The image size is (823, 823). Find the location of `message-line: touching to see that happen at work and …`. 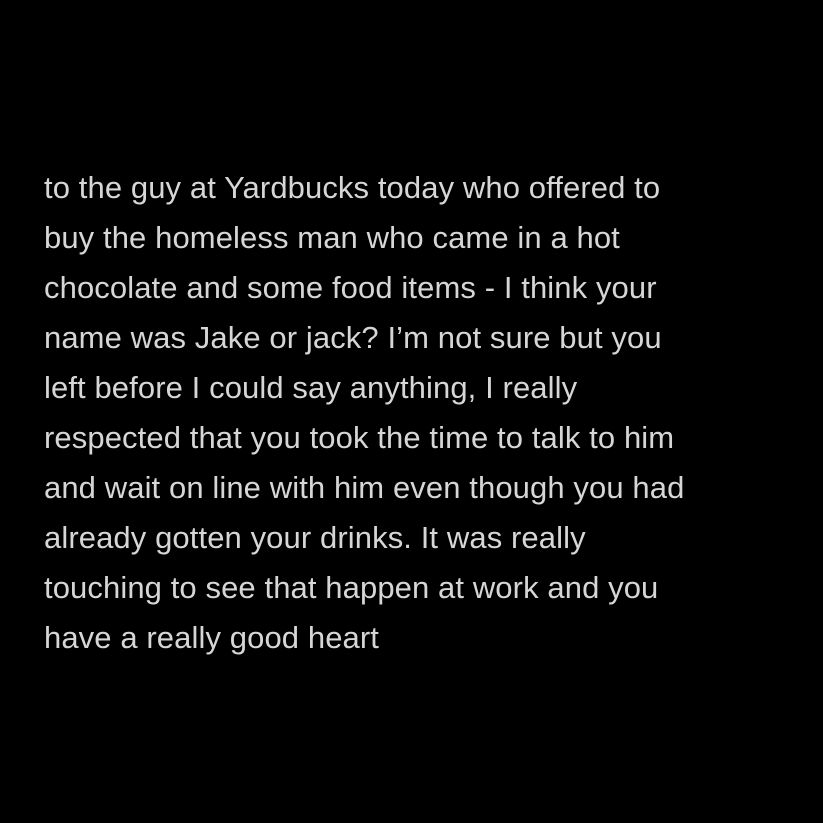

message-line: touching to see that happen at work and … is located at coordinates (351, 587).